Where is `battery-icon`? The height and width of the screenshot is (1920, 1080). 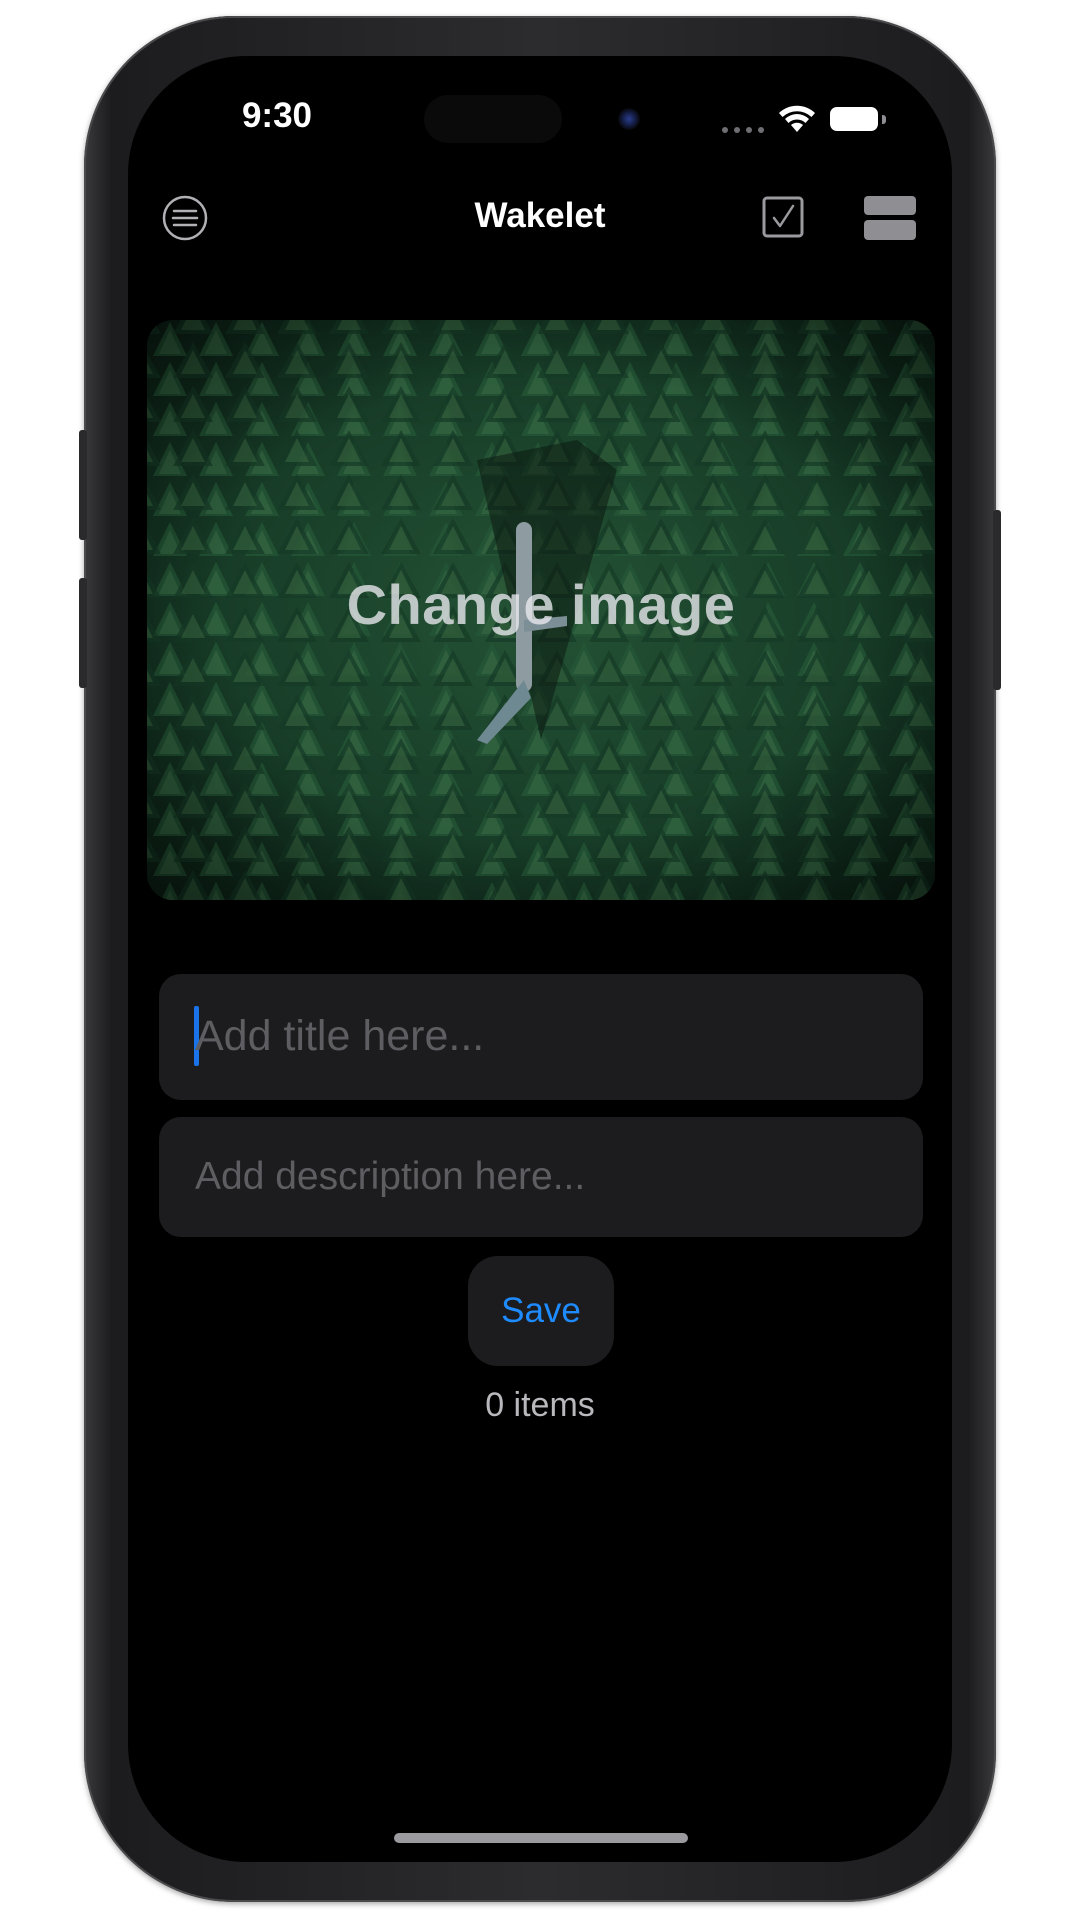 battery-icon is located at coordinates (854, 119).